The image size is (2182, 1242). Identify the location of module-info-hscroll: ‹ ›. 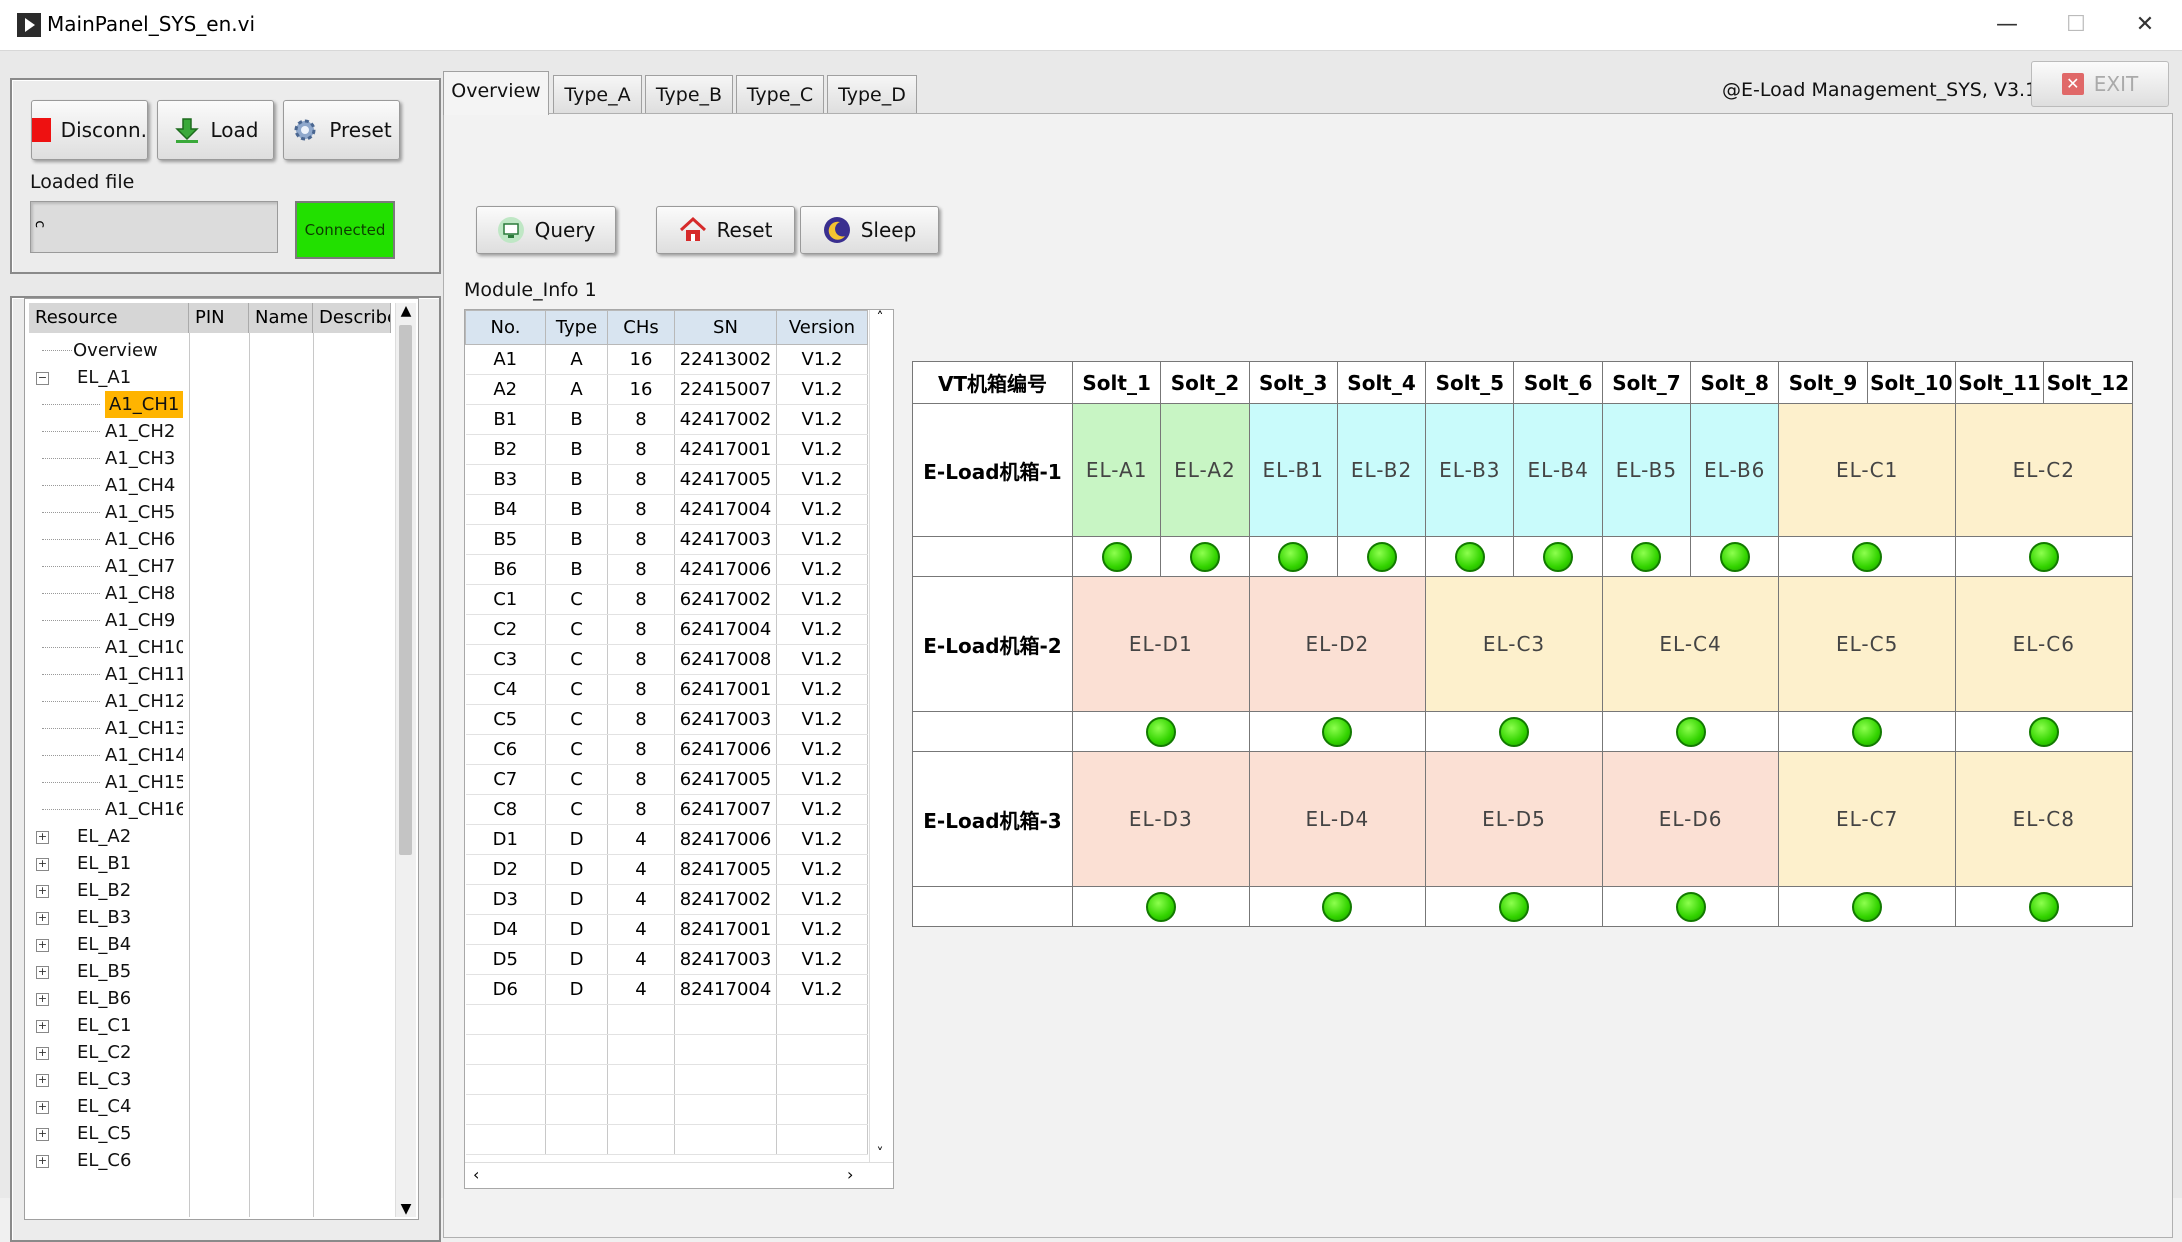
(679, 1175).